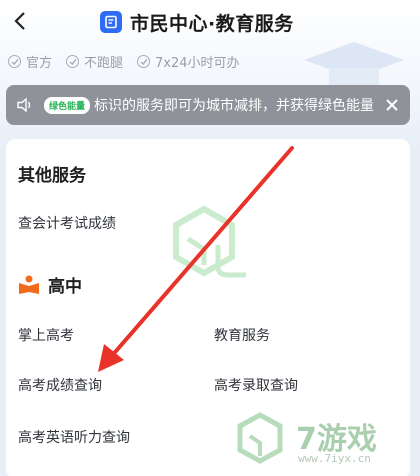  Describe the element at coordinates (52, 176) in the screenshot. I see `section-title-other-services: 其他服务` at that location.